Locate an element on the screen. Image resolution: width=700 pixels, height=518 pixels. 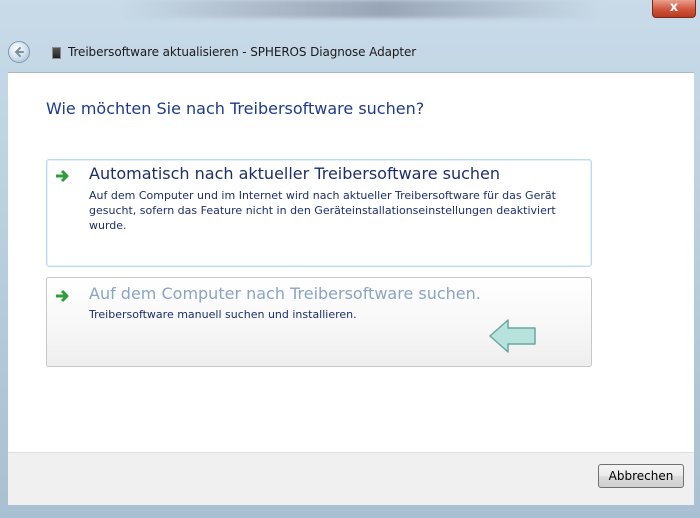
back-arrow-icon is located at coordinates (19, 52).